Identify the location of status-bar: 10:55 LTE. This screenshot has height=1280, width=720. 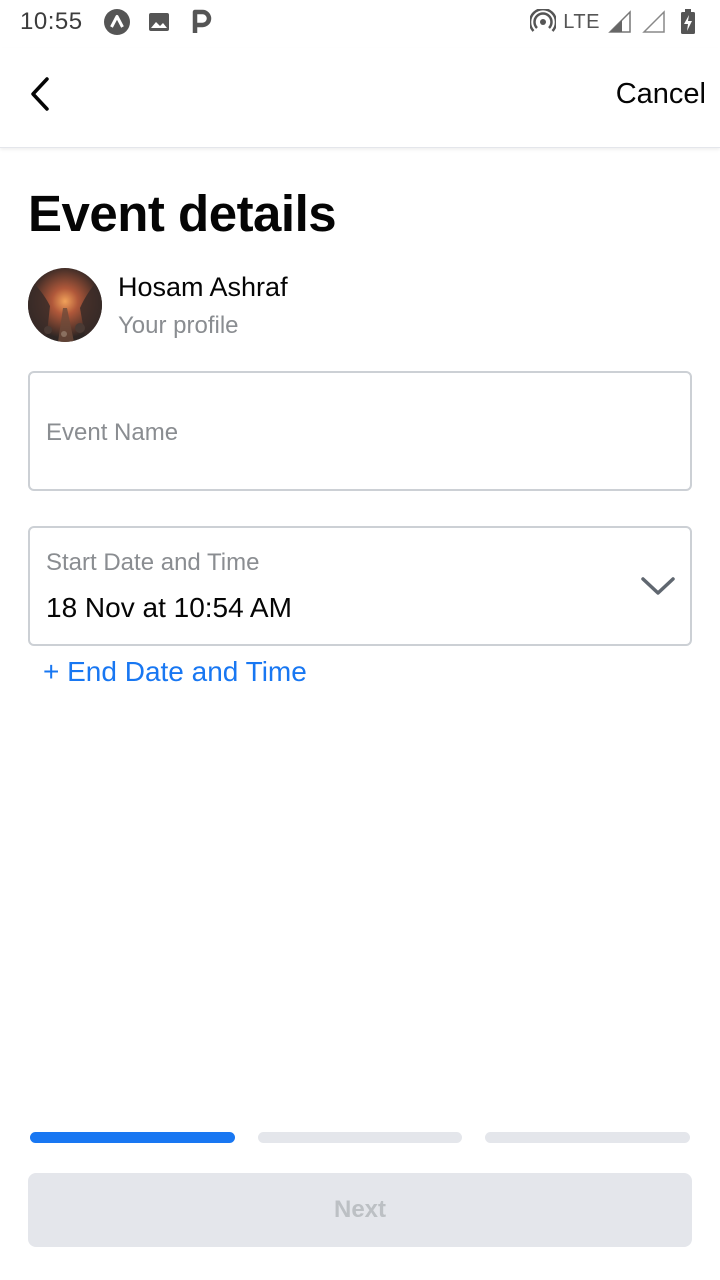
(360, 22).